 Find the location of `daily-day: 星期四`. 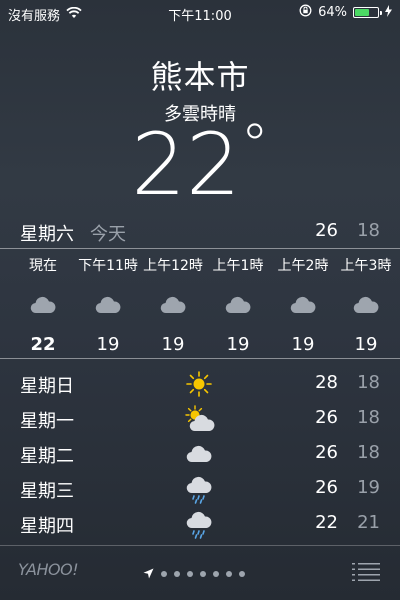

daily-day: 星期四 is located at coordinates (47, 526).